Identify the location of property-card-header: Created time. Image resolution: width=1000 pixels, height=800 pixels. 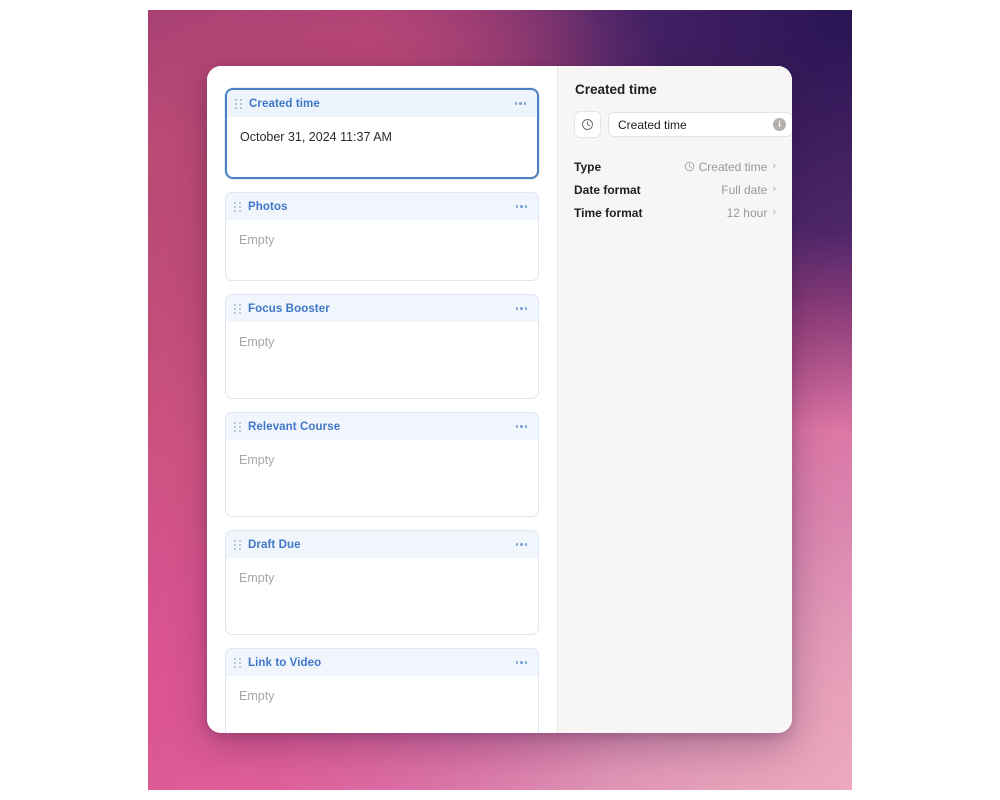
(382, 103).